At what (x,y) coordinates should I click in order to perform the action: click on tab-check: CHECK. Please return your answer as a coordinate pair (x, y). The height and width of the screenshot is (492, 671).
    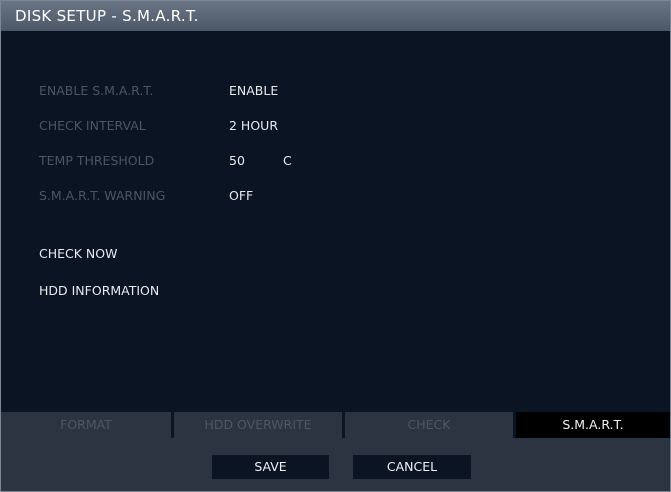
    Looking at the image, I should click on (429, 425).